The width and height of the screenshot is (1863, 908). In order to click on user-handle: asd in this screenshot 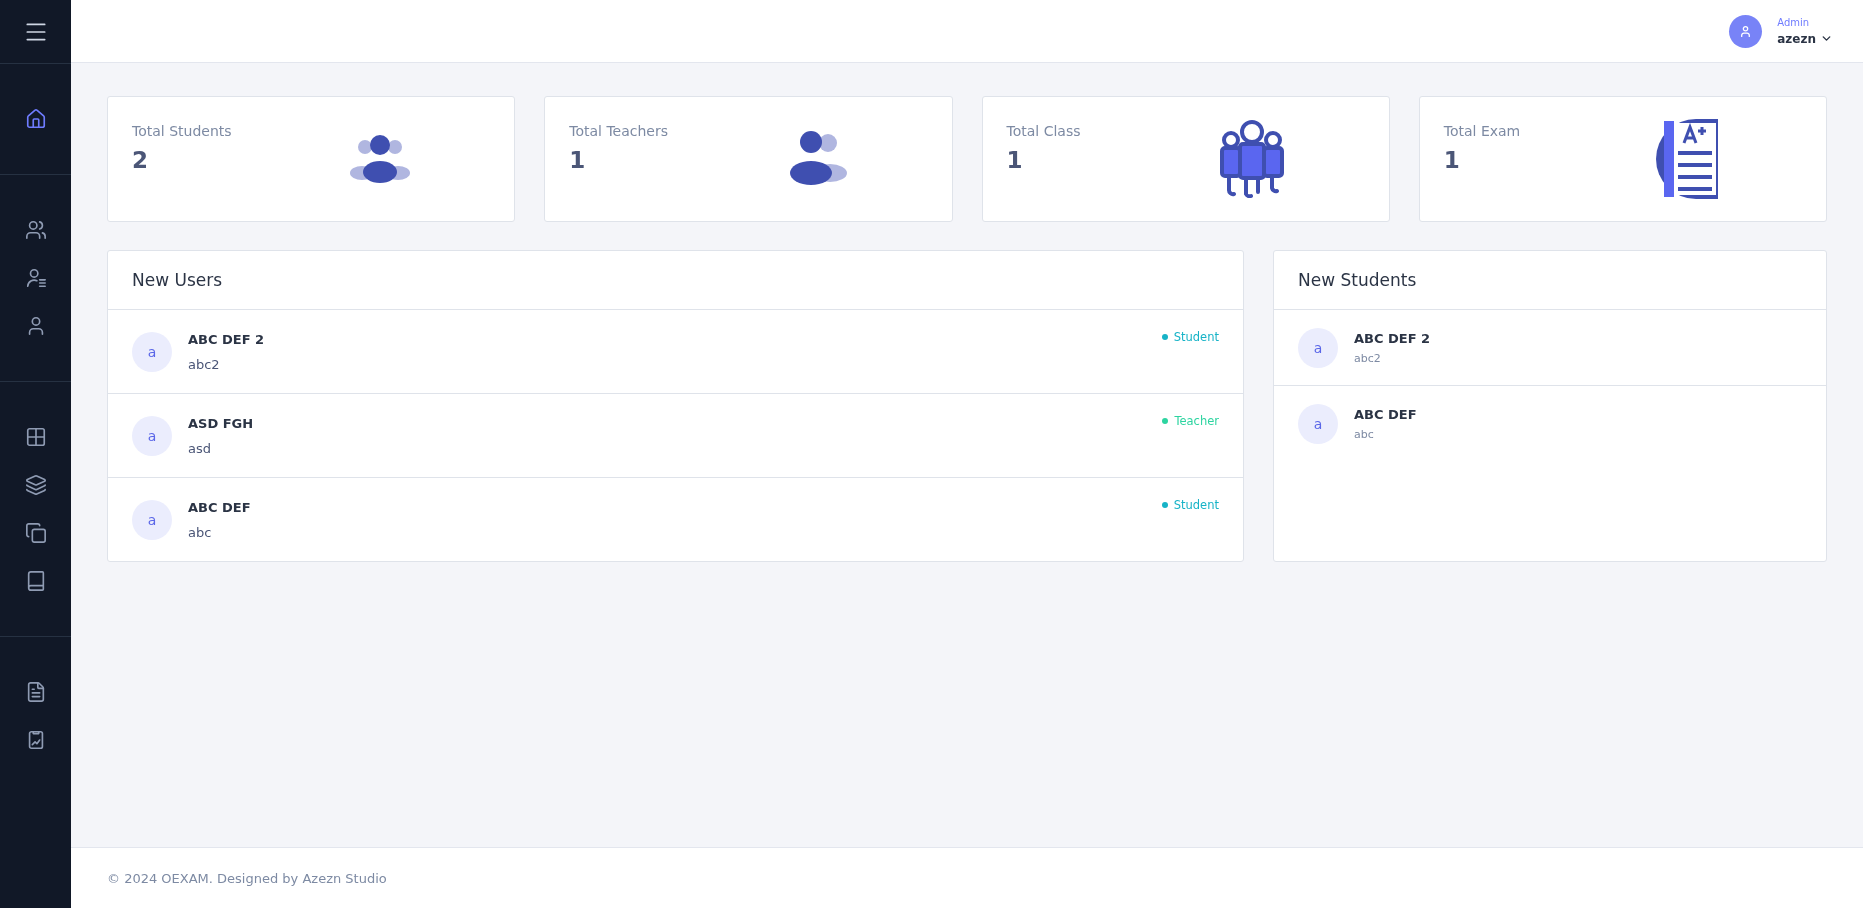, I will do `click(200, 448)`.